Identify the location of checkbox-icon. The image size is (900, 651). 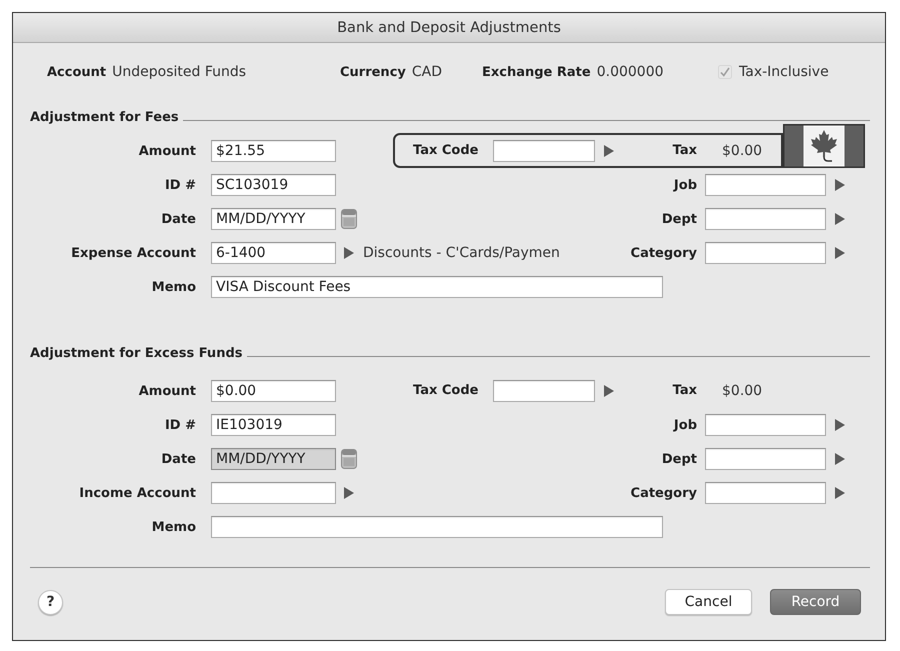
(725, 72).